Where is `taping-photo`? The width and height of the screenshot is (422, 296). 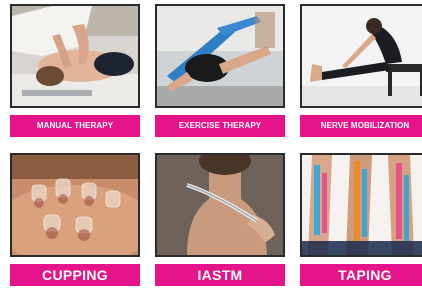 taping-photo is located at coordinates (361, 205).